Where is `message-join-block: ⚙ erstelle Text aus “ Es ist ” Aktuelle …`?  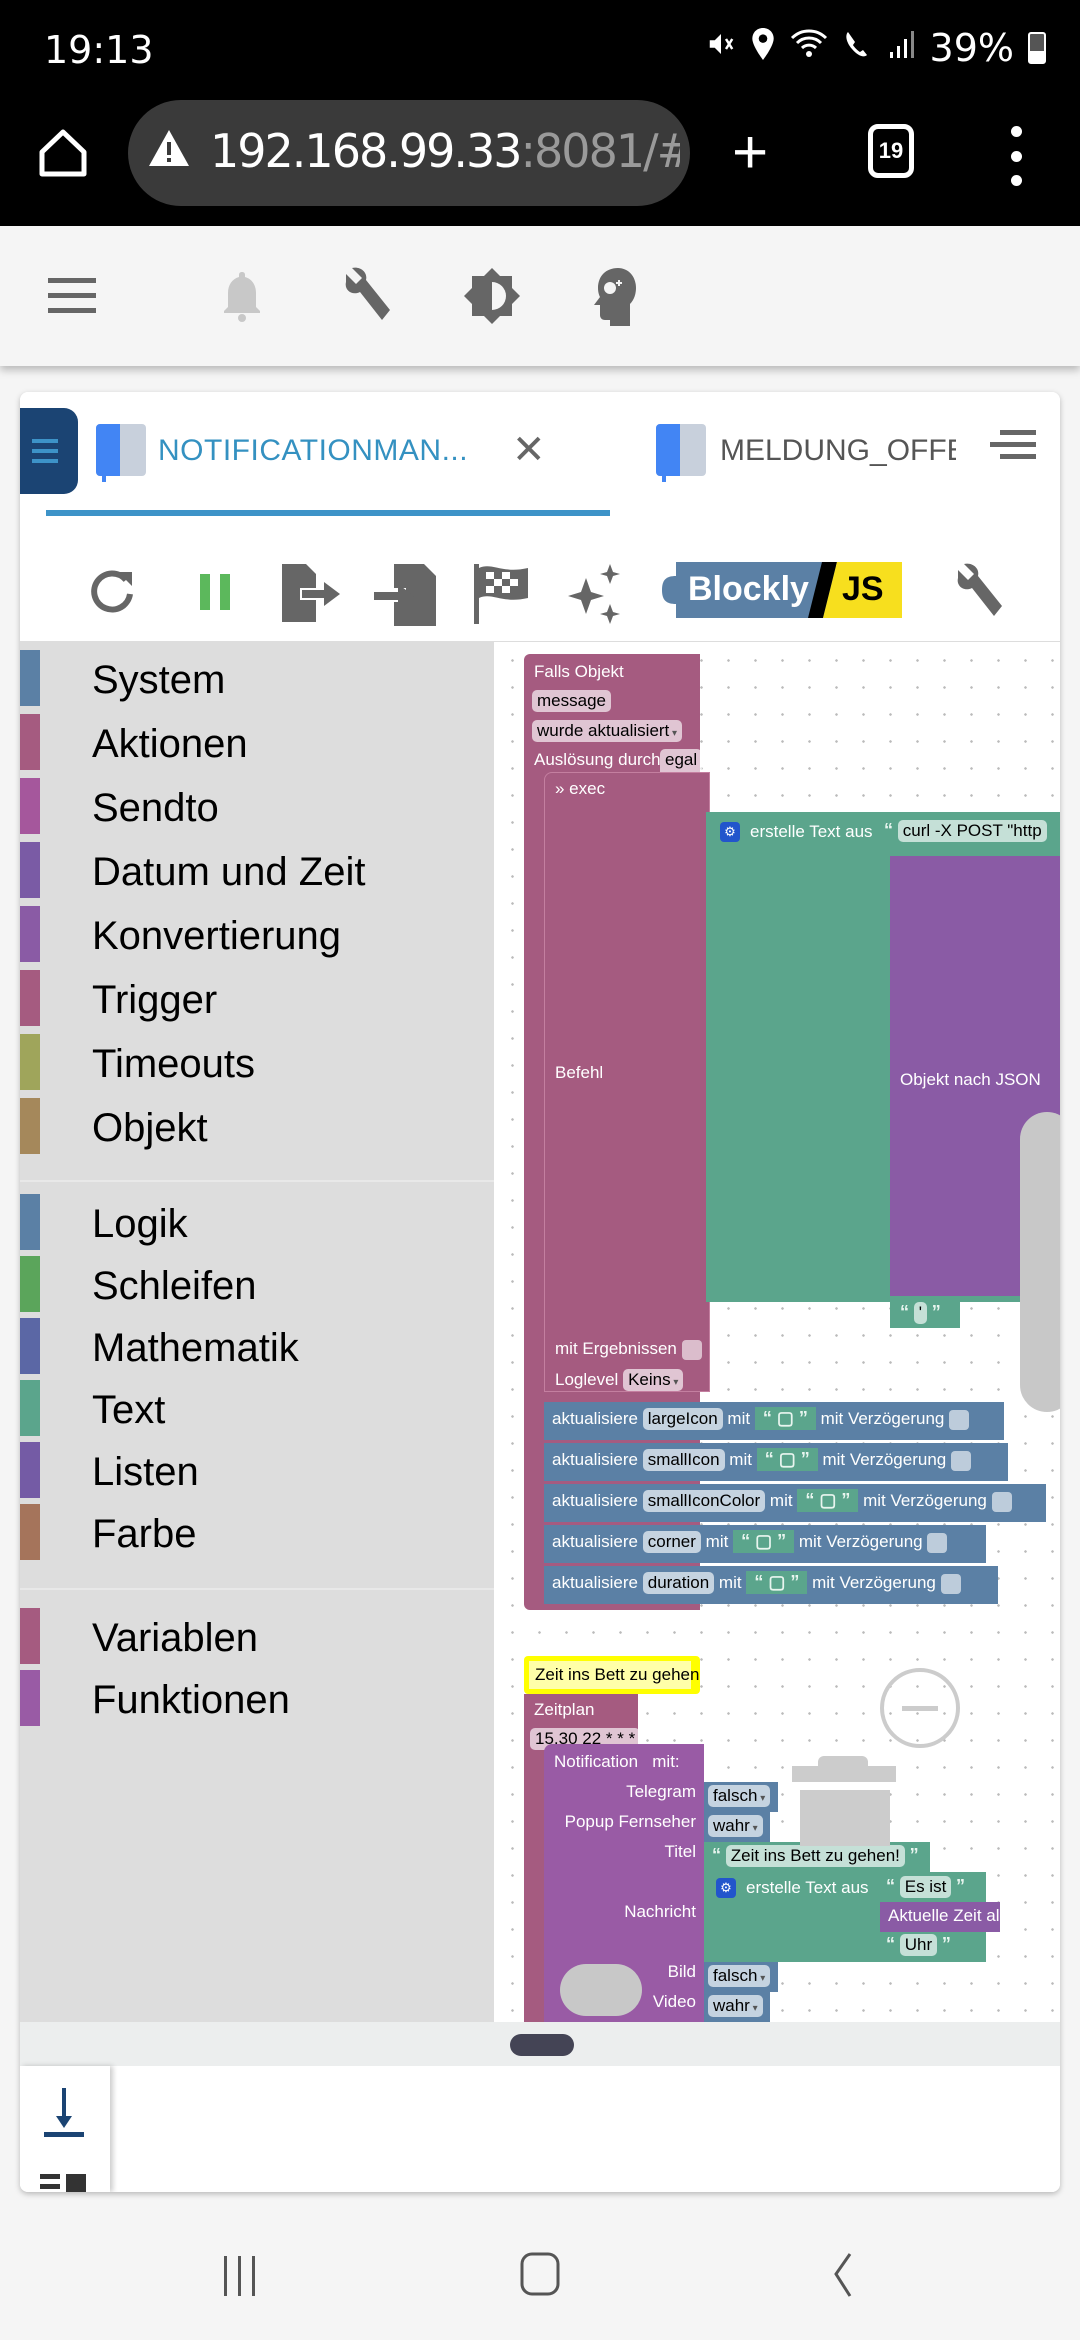
message-join-block: ⚙ erstelle Text aus “ Es ist ” Aktuelle … is located at coordinates (856, 1917).